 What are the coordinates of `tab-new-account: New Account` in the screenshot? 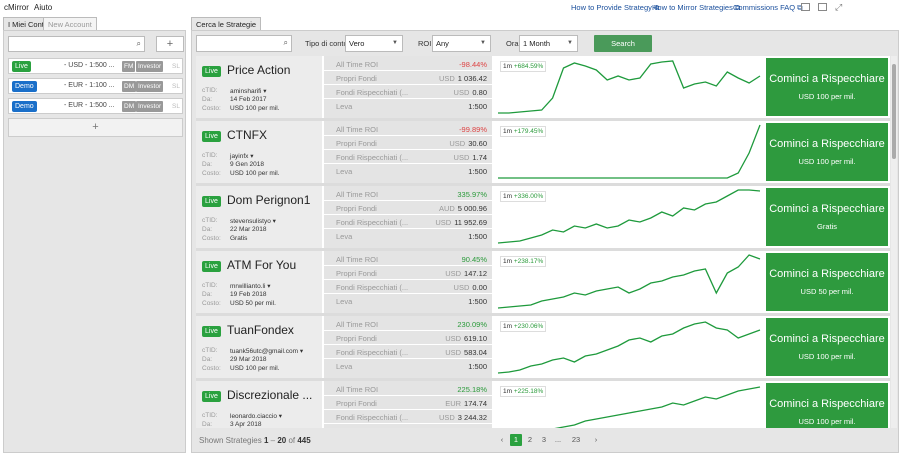 It's located at (70, 23).